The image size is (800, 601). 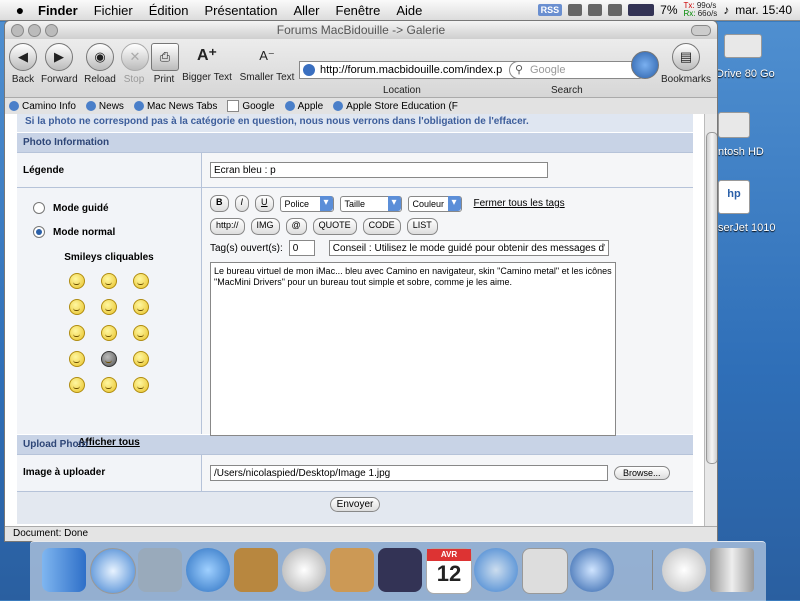 What do you see at coordinates (58, 10) in the screenshot?
I see `menu-finder: Finder` at bounding box center [58, 10].